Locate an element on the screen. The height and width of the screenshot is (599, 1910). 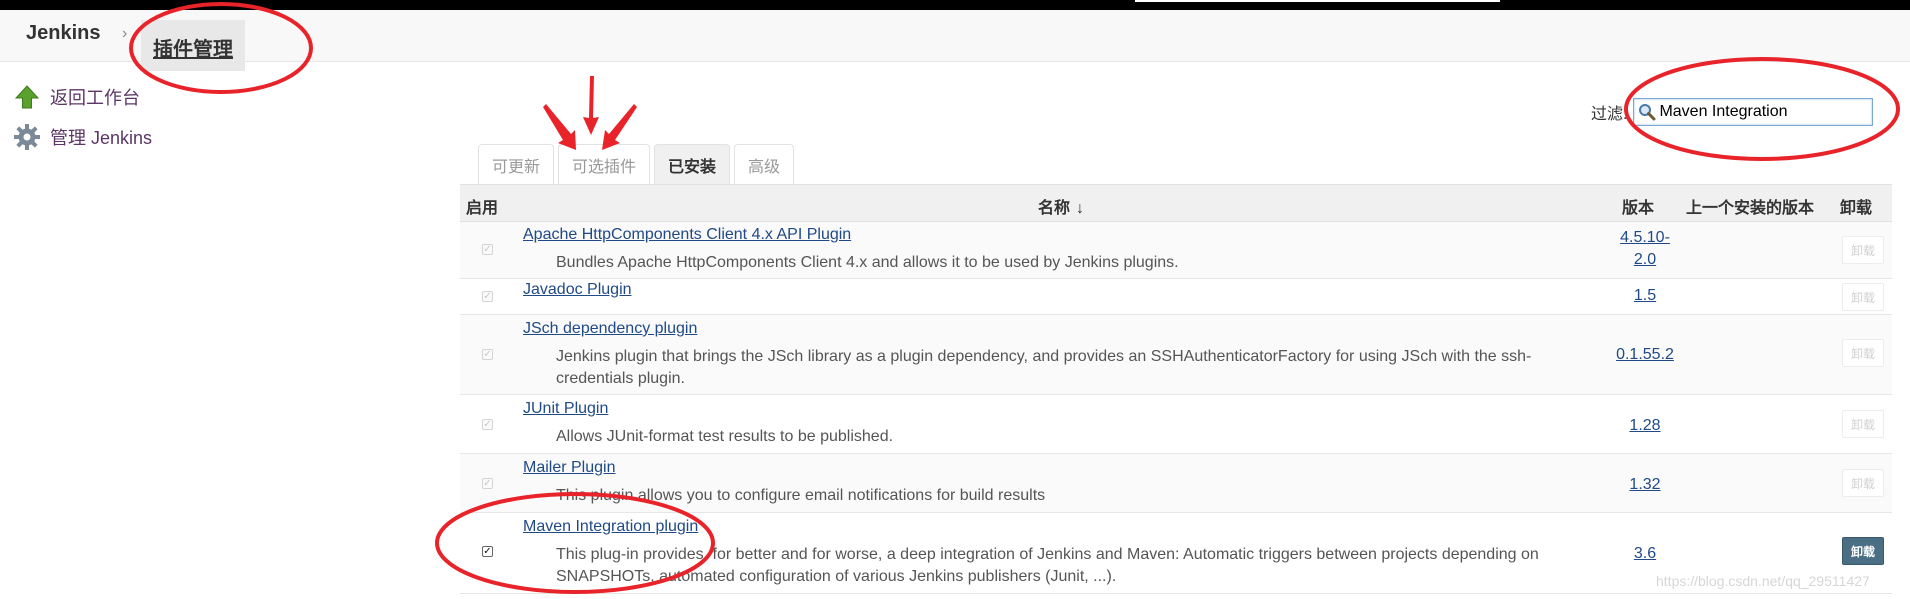
tab-installed: 已安装 is located at coordinates (692, 164).